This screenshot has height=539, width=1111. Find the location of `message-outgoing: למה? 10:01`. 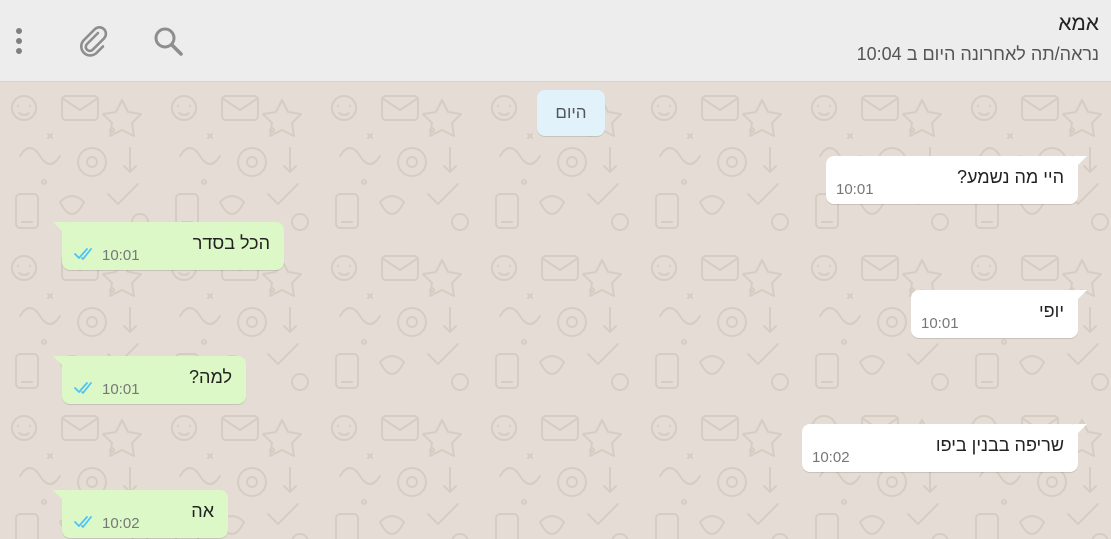

message-outgoing: למה? 10:01 is located at coordinates (149, 380).